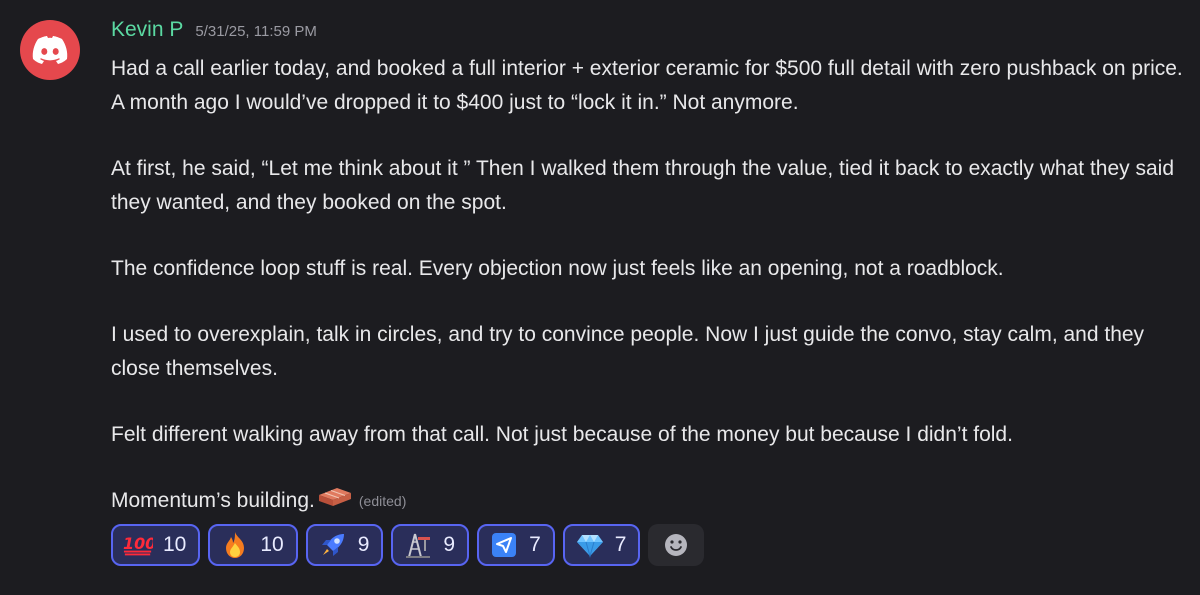  I want to click on rocket-icon, so click(333, 545).